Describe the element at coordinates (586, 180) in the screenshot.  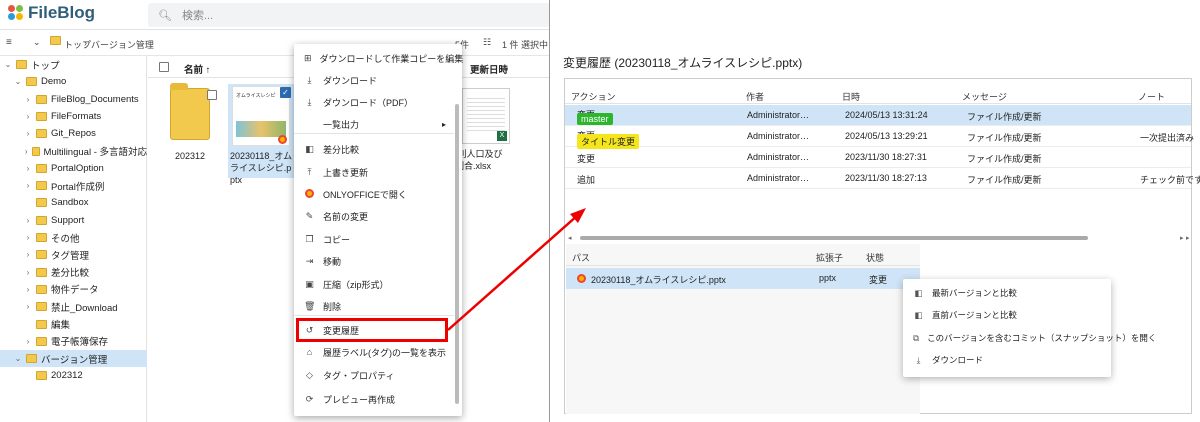
I see `history-action: 追加` at that location.